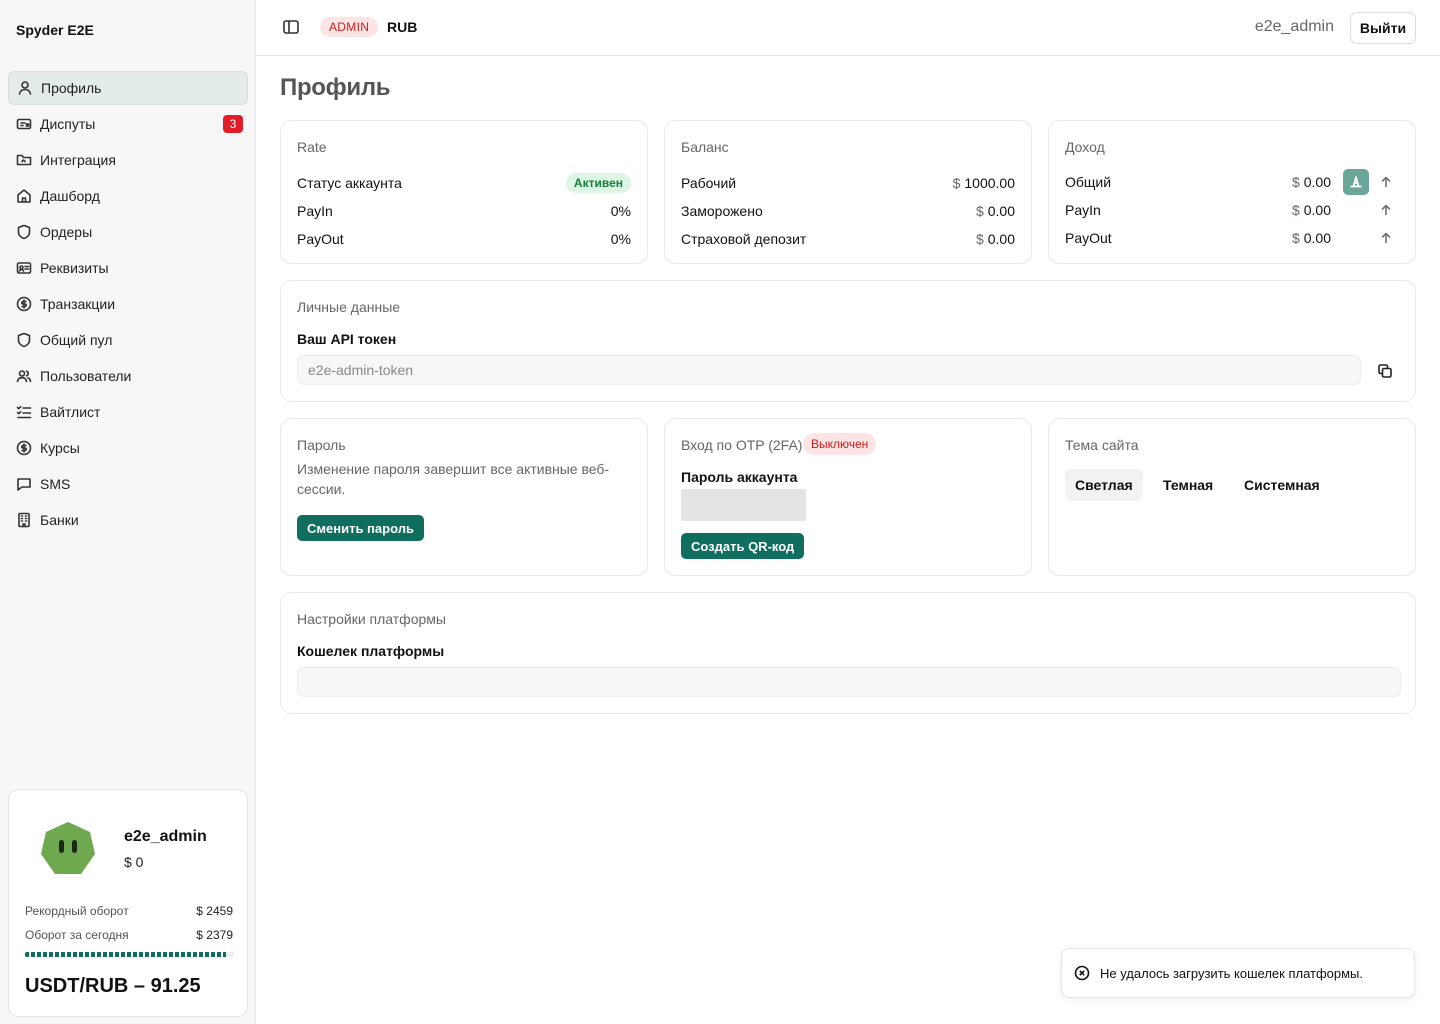 Image resolution: width=1440 pixels, height=1024 pixels. Describe the element at coordinates (233, 124) in the screenshot. I see `disputes-count-badge: 3` at that location.